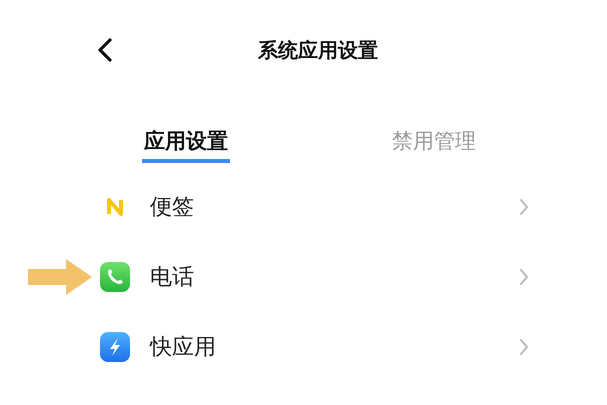  Describe the element at coordinates (115, 347) in the screenshot. I see `lightning-icon` at that location.